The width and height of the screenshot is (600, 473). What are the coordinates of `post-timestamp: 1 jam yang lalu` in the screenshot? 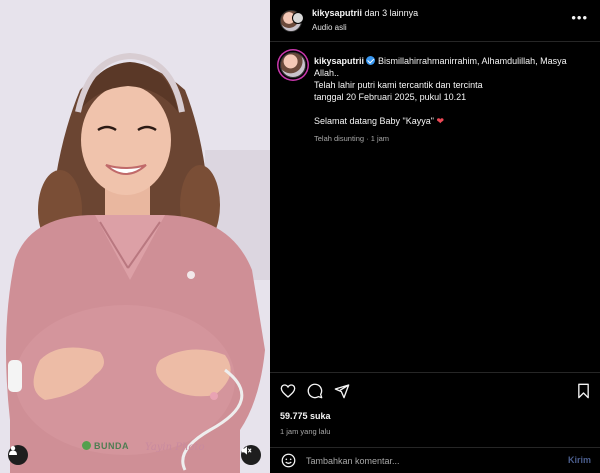 It's located at (305, 431).